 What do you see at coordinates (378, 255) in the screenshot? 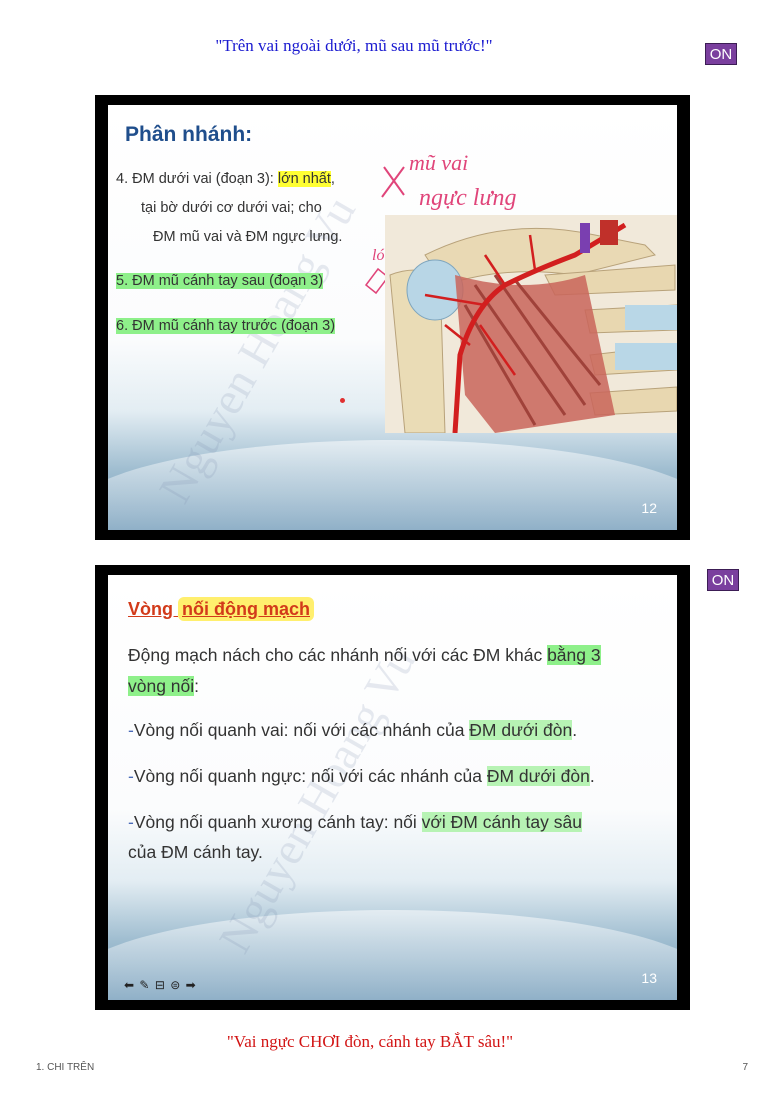
I see `annotation-lo: ló` at bounding box center [378, 255].